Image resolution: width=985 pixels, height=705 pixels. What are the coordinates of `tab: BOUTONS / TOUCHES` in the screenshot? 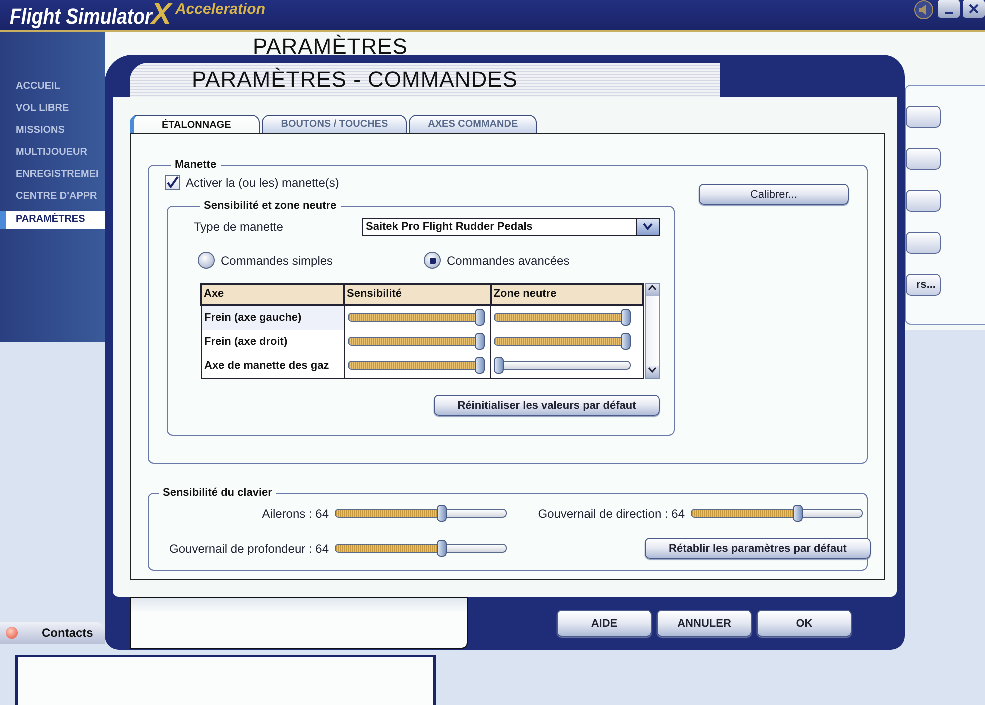 It's located at (335, 124).